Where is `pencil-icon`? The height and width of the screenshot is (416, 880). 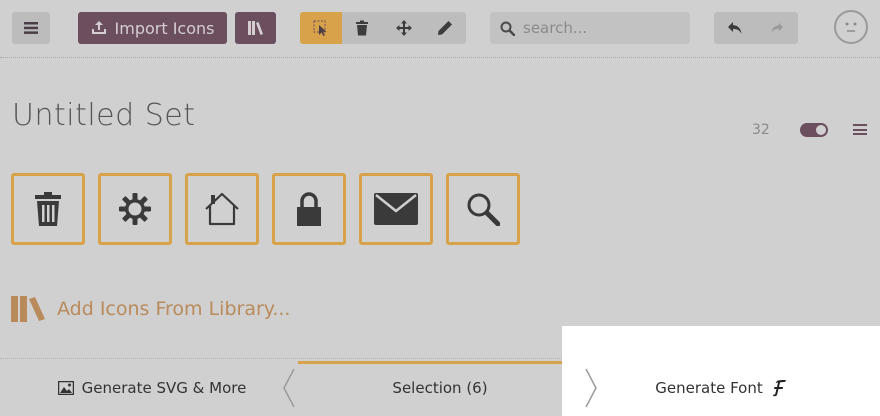 pencil-icon is located at coordinates (445, 28).